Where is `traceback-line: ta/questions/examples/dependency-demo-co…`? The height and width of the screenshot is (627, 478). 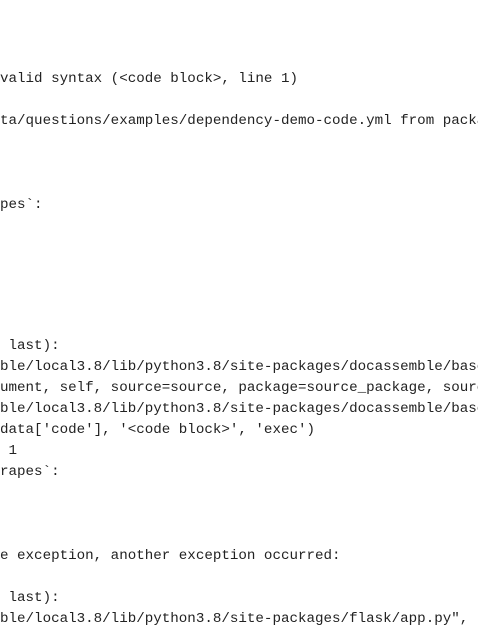 traceback-line: ta/questions/examples/dependency-demo-co… is located at coordinates (239, 121).